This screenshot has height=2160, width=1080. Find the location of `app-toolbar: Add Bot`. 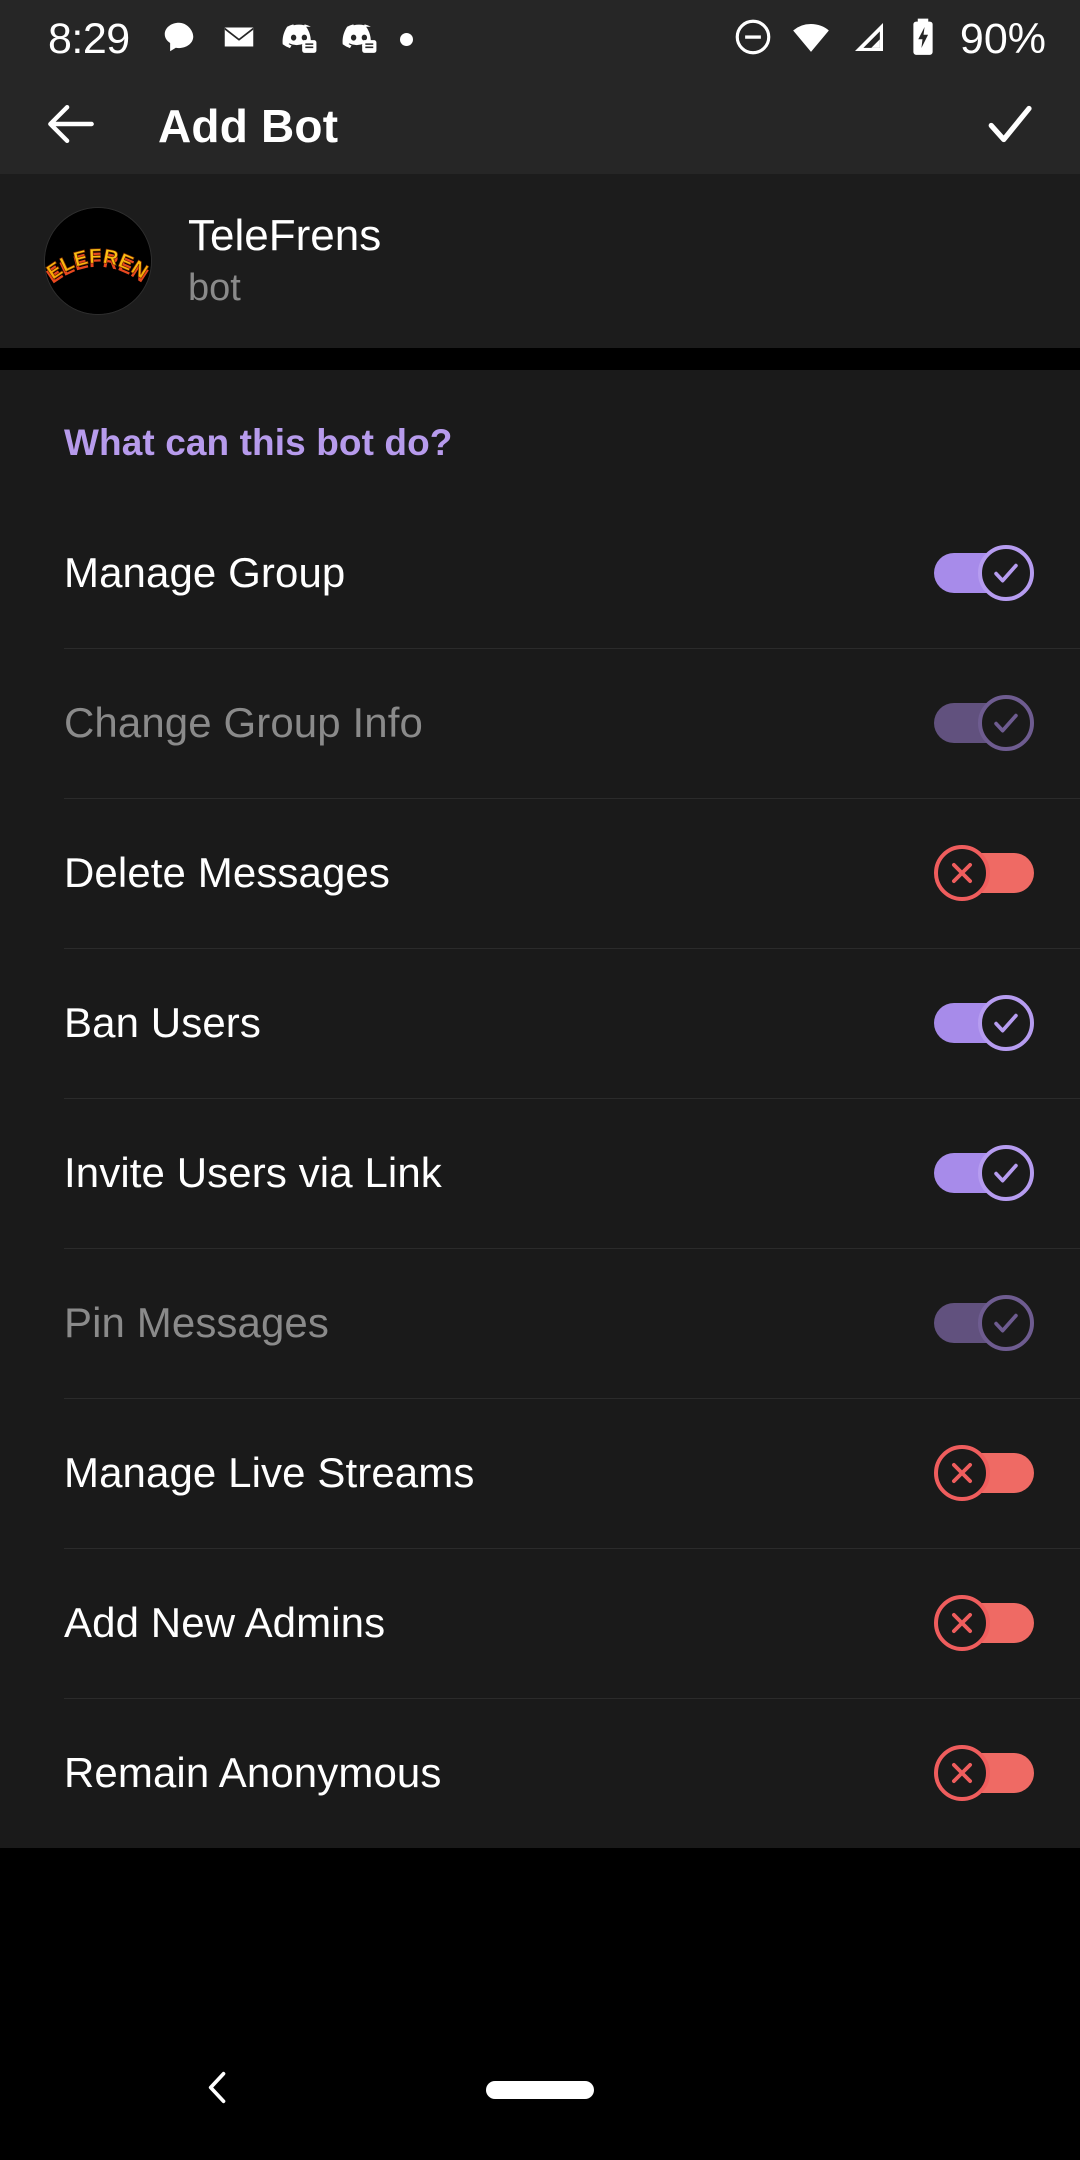

app-toolbar: Add Bot is located at coordinates (540, 126).